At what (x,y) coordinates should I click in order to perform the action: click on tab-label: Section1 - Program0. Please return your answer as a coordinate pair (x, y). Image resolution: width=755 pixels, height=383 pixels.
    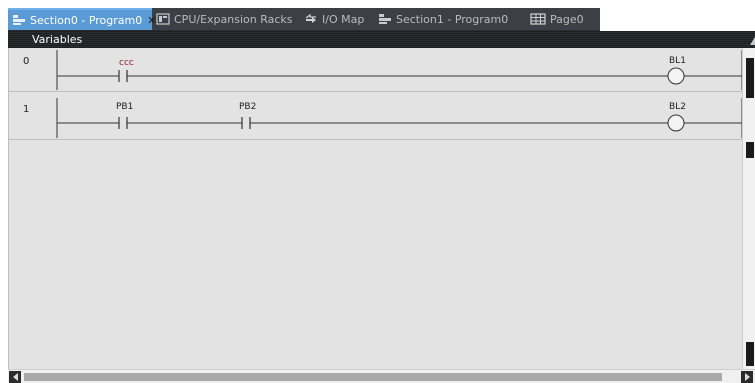
    Looking at the image, I should click on (452, 19).